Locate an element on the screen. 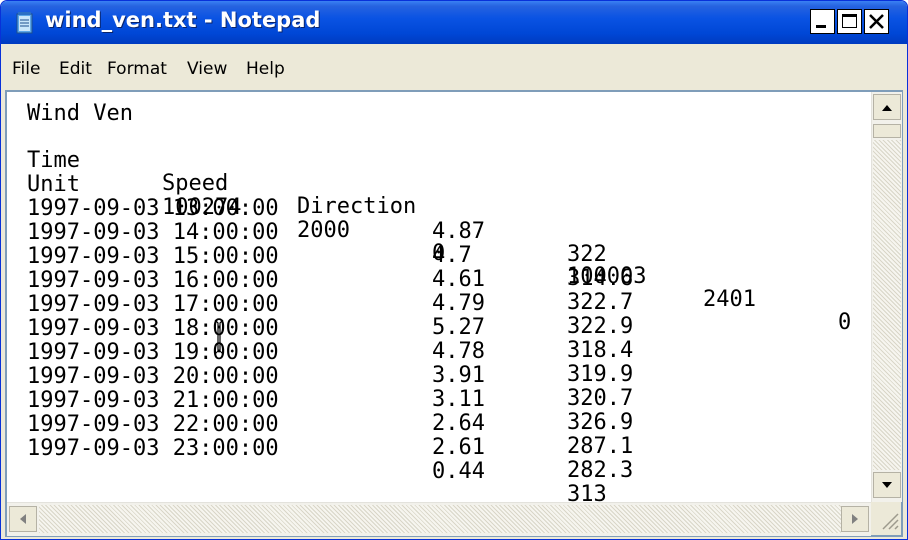 Image resolution: width=908 pixels, height=540 pixels. scroll-left-button is located at coordinates (23, 519).